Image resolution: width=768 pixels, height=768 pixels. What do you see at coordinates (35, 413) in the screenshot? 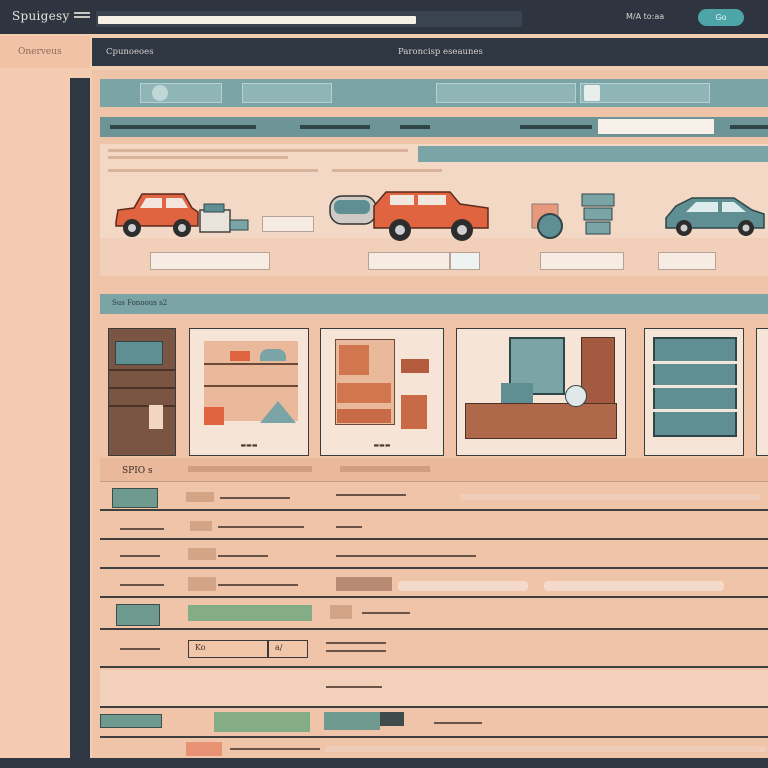
I see `sidebar` at bounding box center [35, 413].